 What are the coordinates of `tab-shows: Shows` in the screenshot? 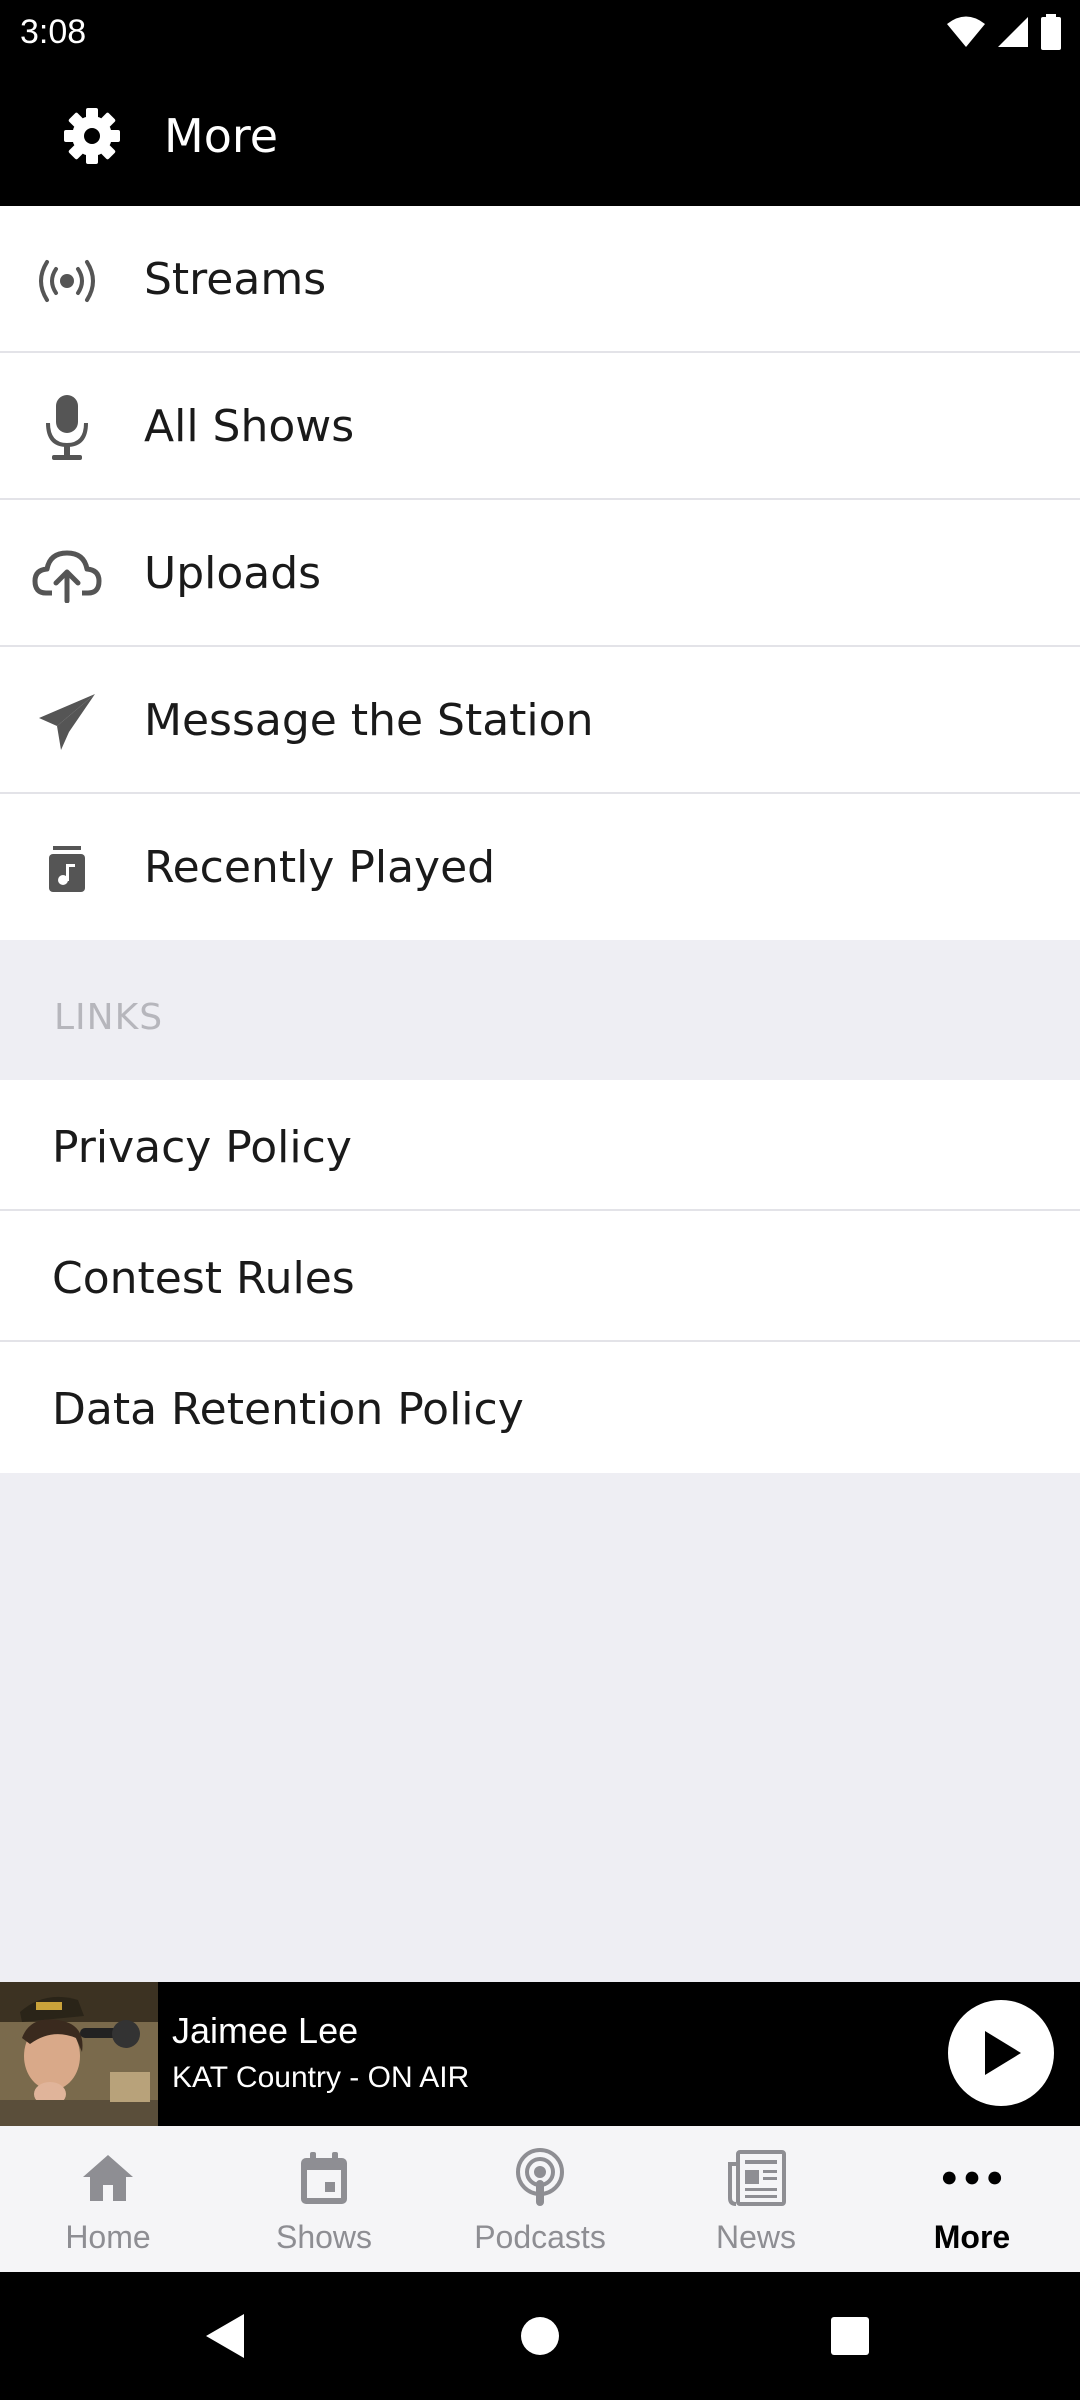 It's located at (324, 2199).